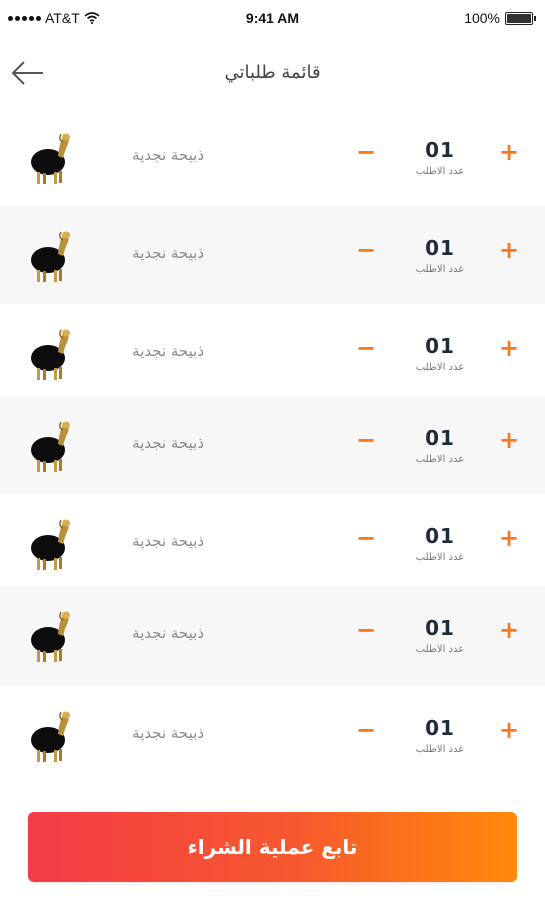  What do you see at coordinates (482, 18) in the screenshot?
I see `battery-percent: 100%` at bounding box center [482, 18].